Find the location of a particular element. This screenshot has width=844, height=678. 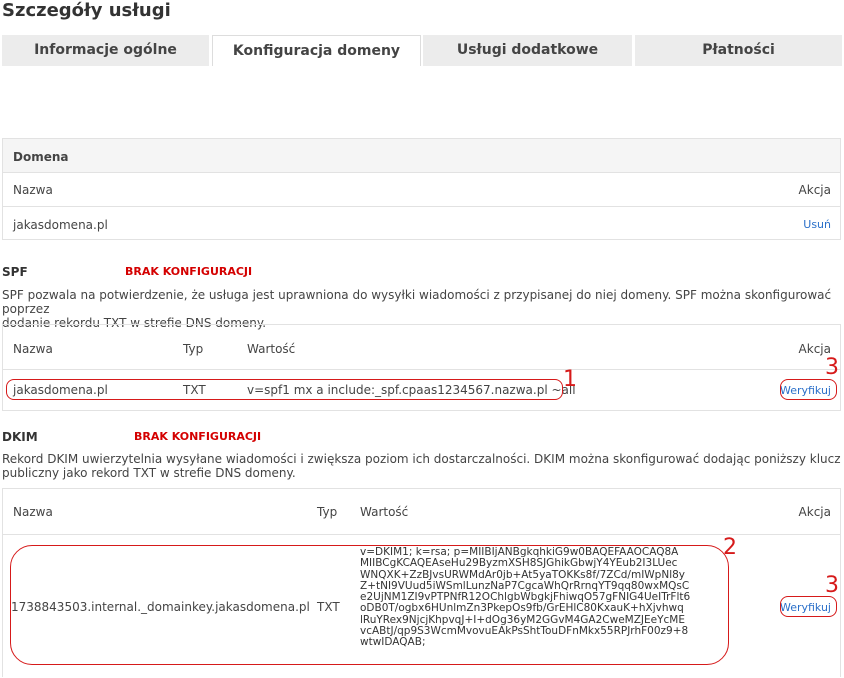

spf-section-label: SPF is located at coordinates (15, 272).